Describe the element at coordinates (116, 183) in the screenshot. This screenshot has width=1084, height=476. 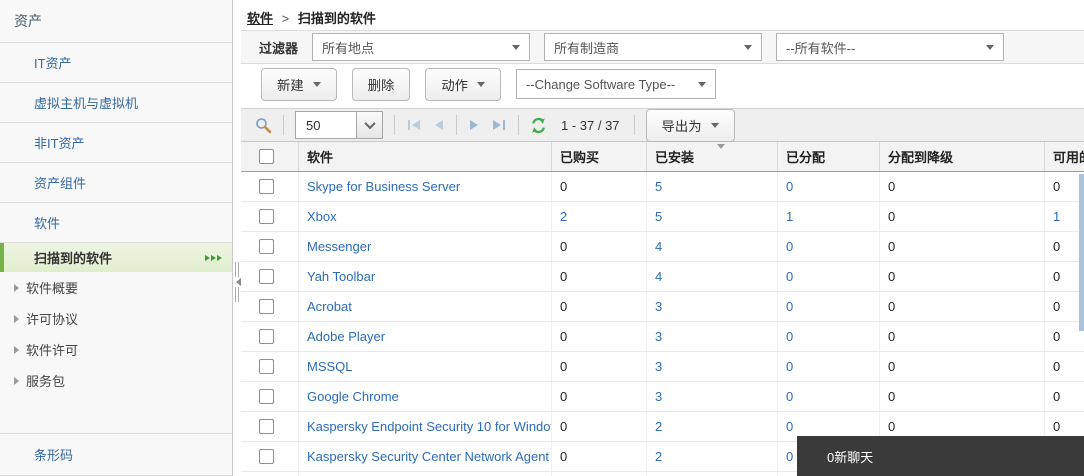
I see `sidebar-item: 资产组件` at that location.